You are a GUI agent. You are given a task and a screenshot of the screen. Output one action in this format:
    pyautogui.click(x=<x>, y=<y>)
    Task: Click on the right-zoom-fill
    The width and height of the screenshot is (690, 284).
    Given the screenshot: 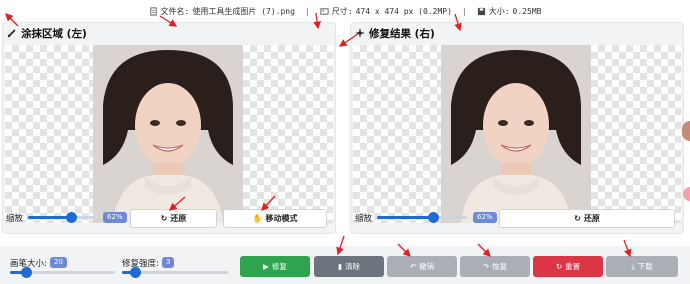 What is the action you would take?
    pyautogui.click(x=405, y=217)
    